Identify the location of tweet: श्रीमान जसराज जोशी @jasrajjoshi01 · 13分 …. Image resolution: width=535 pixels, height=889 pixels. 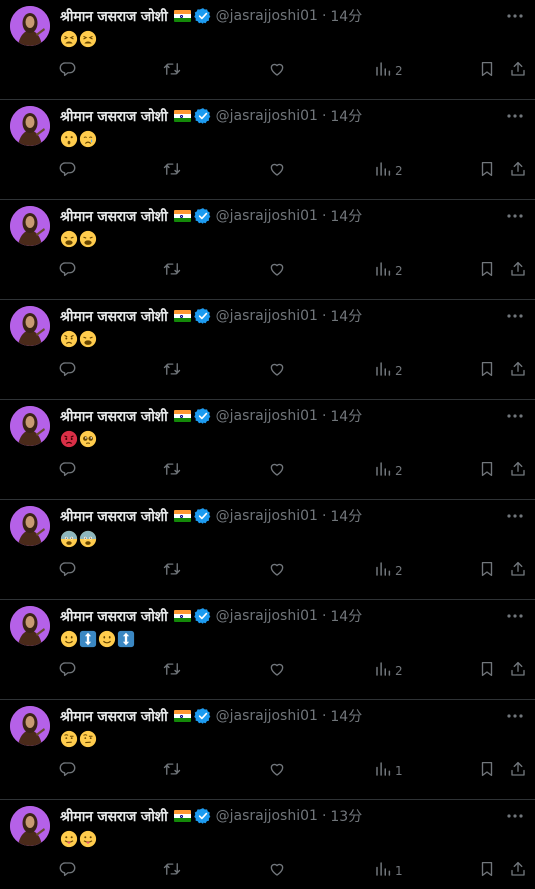
(267, 844).